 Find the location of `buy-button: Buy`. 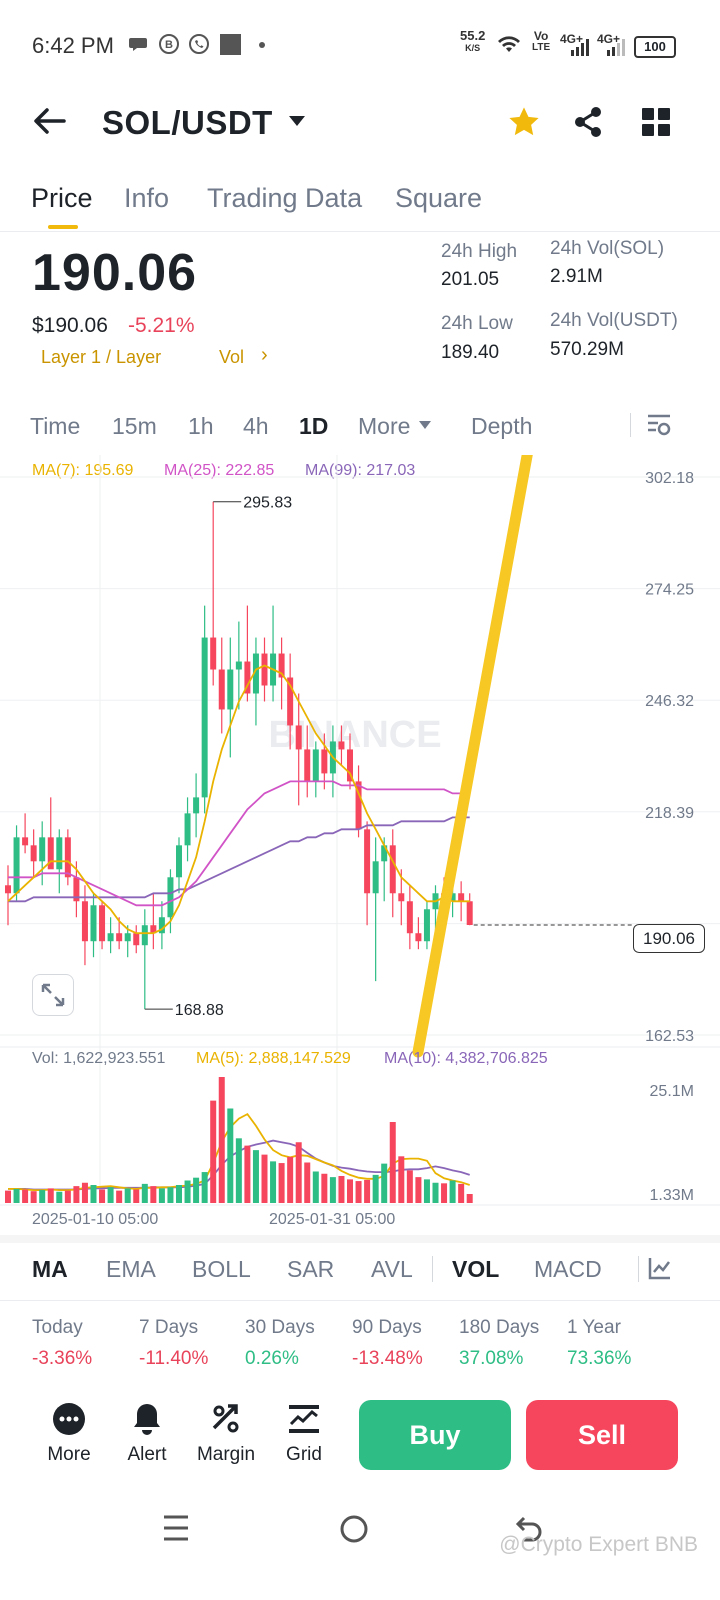

buy-button: Buy is located at coordinates (435, 1435).